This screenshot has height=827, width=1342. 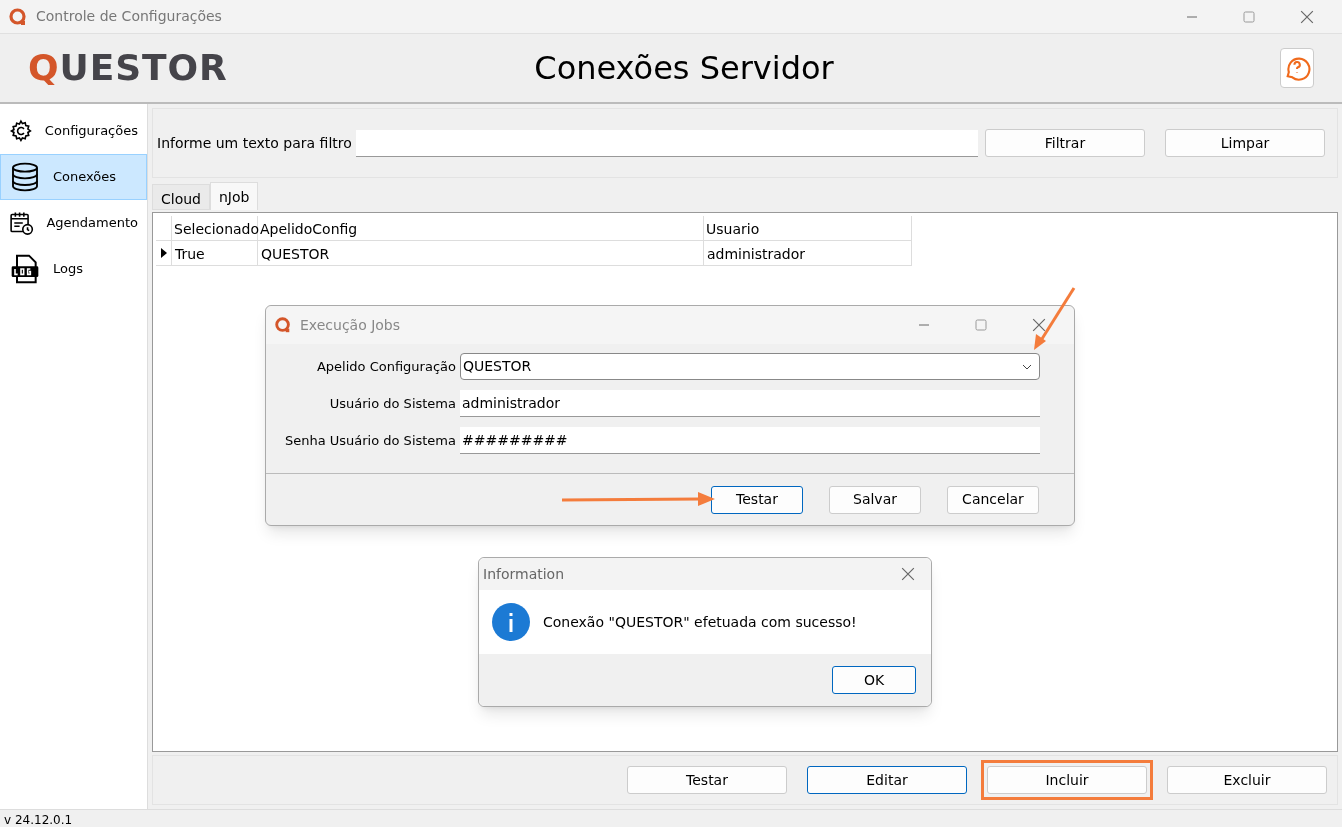 I want to click on filter-button: Limpar, so click(x=1245, y=143).